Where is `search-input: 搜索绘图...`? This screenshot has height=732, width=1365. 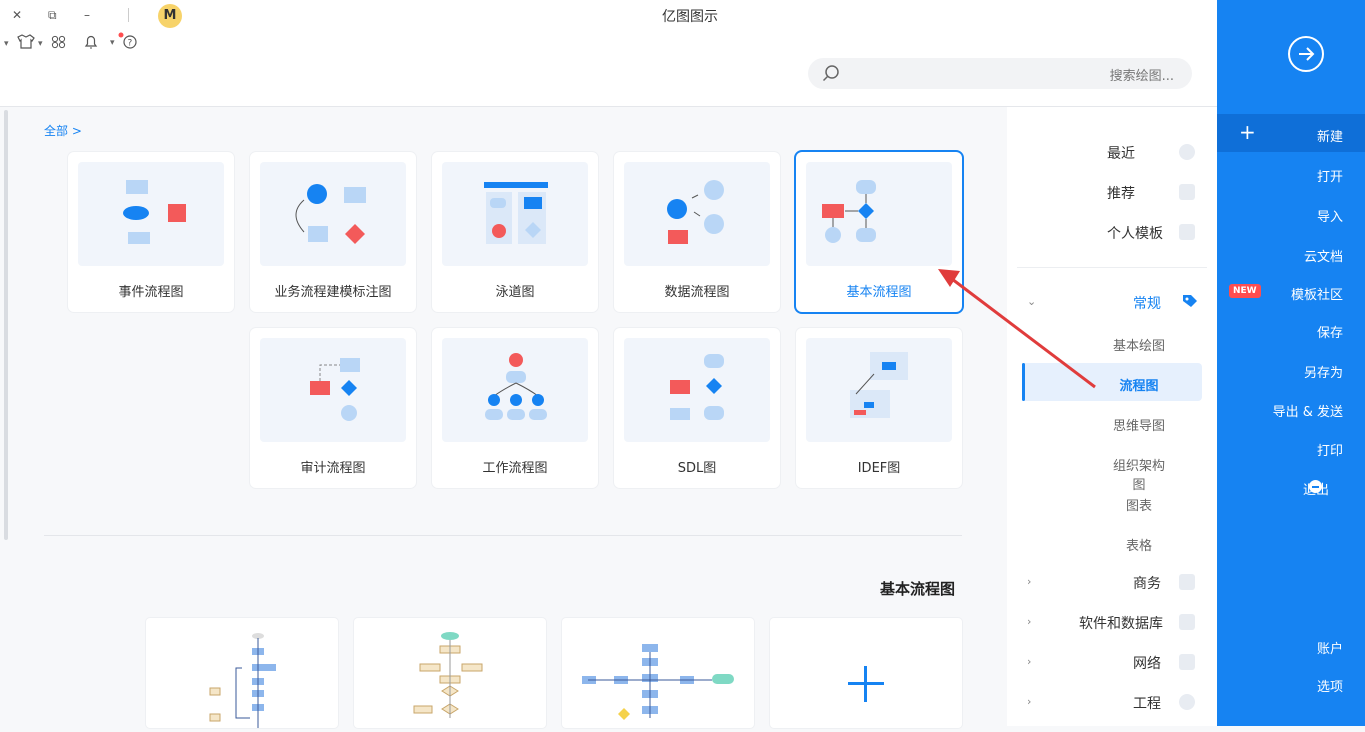 search-input: 搜索绘图... is located at coordinates (1142, 74).